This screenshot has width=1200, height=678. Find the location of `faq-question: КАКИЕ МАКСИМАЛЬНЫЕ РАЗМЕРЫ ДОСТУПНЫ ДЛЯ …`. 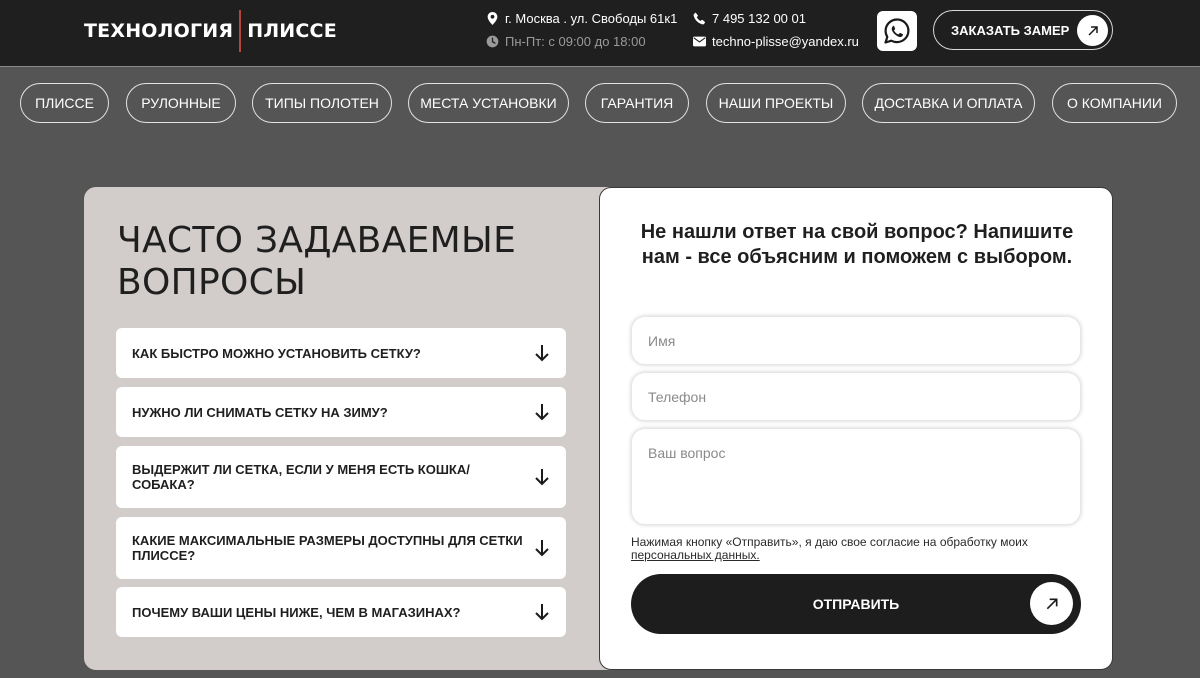

faq-question: КАКИЕ МАКСИМАЛЬНЫЕ РАЗМЕРЫ ДОСТУПНЫ ДЛЯ … is located at coordinates (327, 548).